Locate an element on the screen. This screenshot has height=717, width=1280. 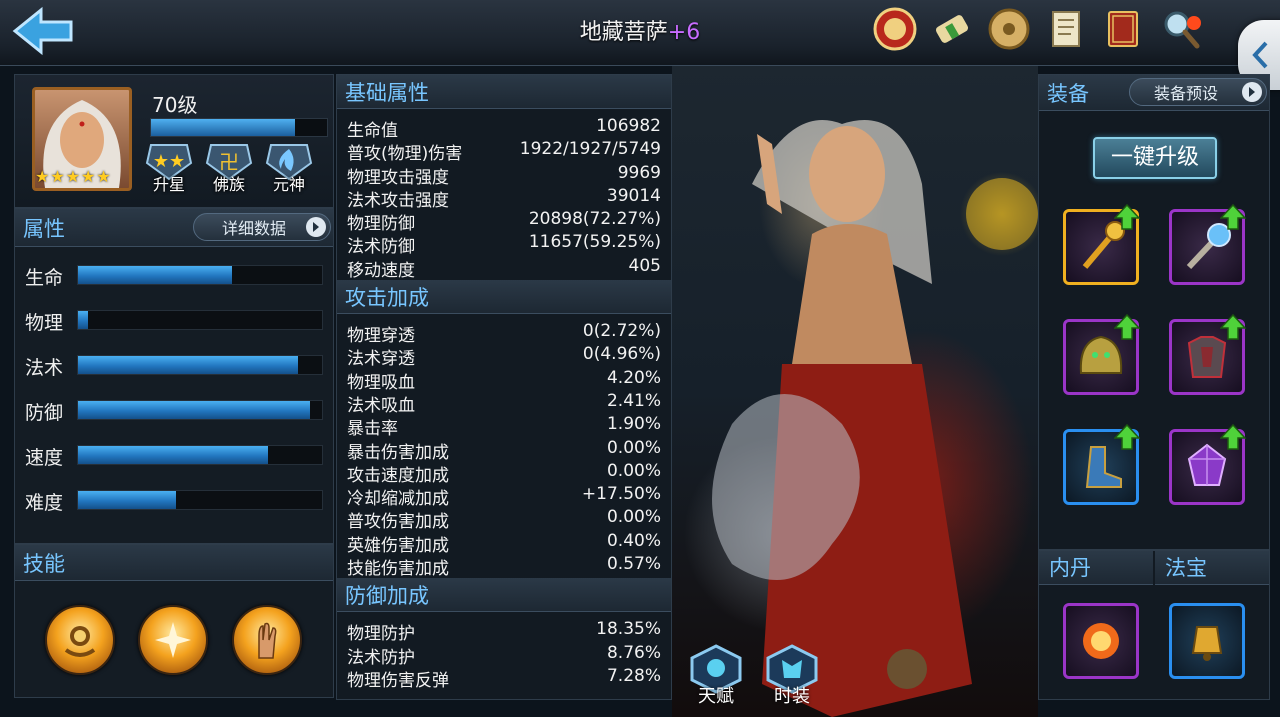
hero-refine-level: +6 is located at coordinates (684, 32).